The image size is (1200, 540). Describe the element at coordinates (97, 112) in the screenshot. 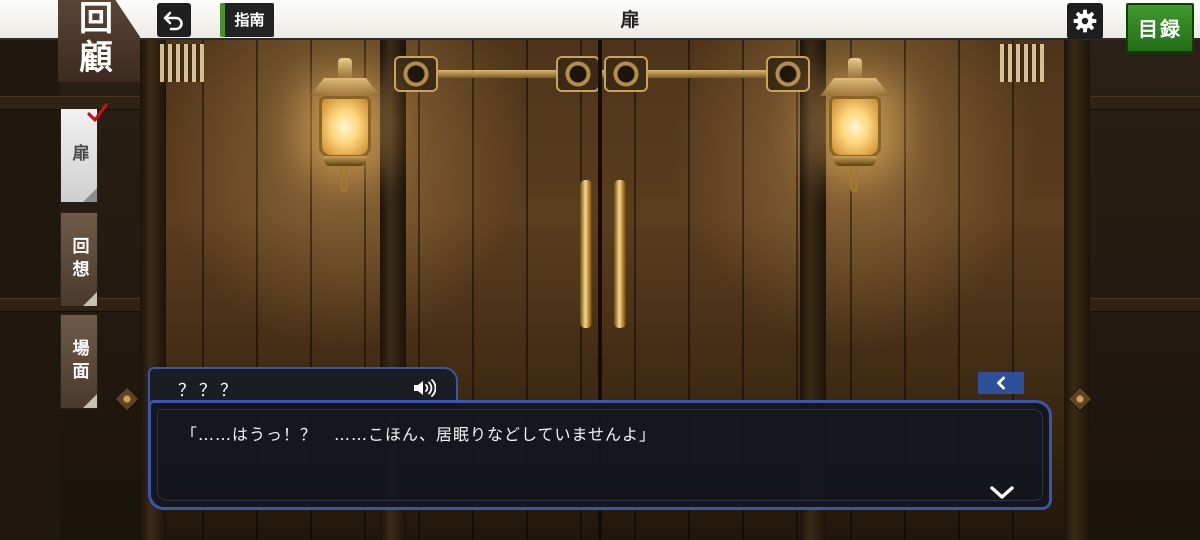

I see `checkmark-icon` at that location.